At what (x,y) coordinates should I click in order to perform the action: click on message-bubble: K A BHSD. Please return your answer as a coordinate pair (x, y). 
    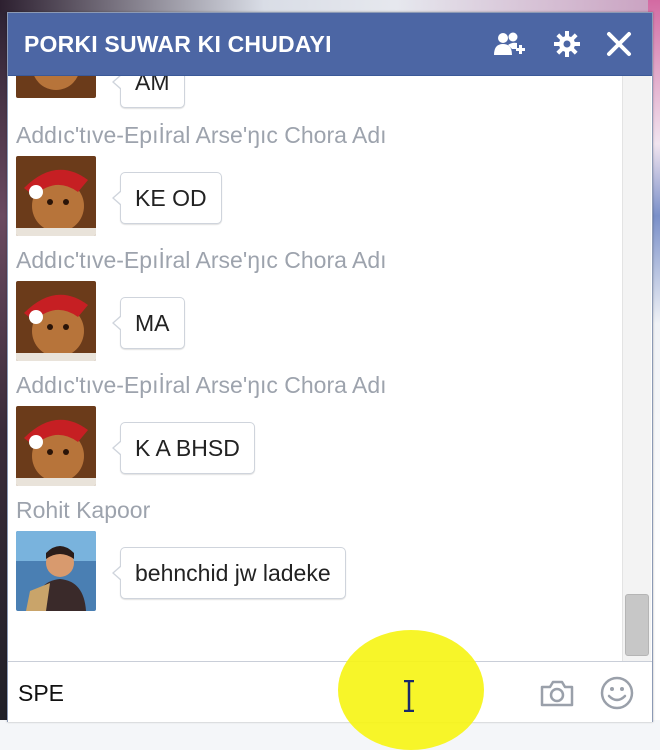
    Looking at the image, I should click on (183, 448).